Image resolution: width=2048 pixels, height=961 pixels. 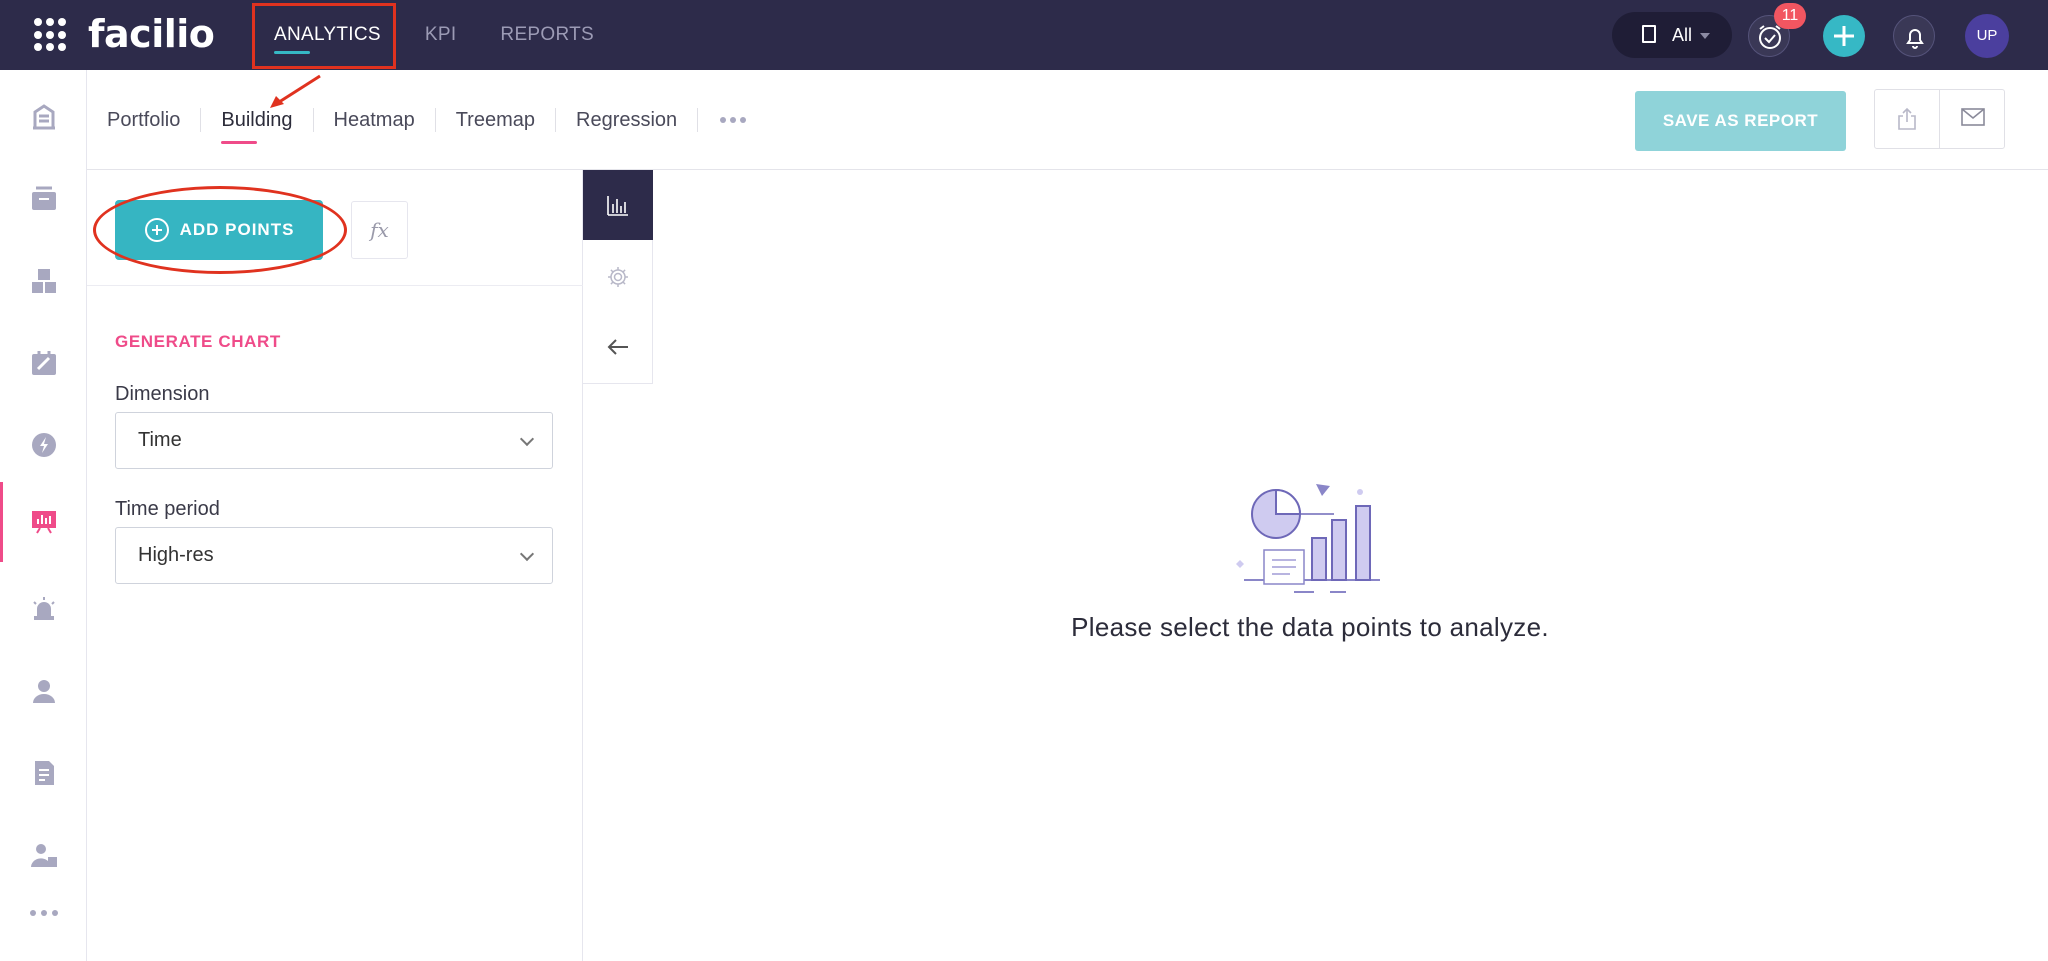 I want to click on building-stack-icon, so click(x=44, y=117).